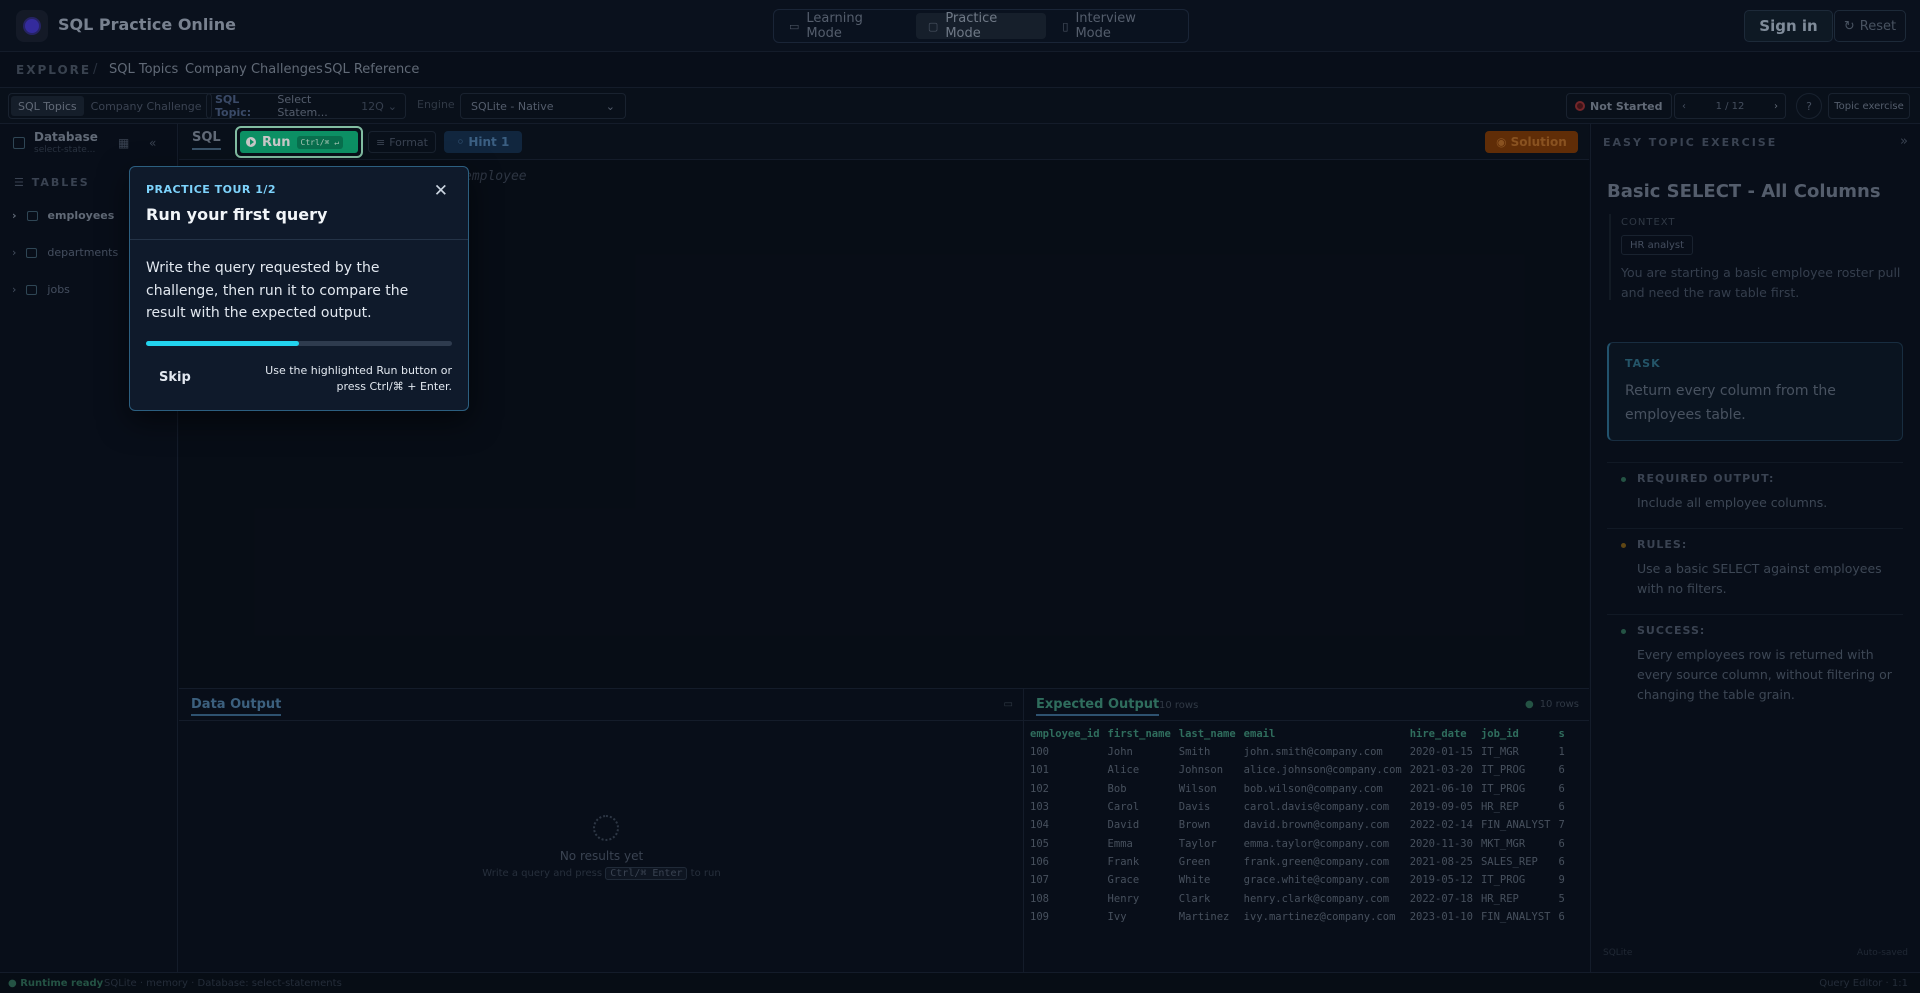 This screenshot has height=993, width=1920. I want to click on table-cell: grace.white@company.com, so click(1316, 880).